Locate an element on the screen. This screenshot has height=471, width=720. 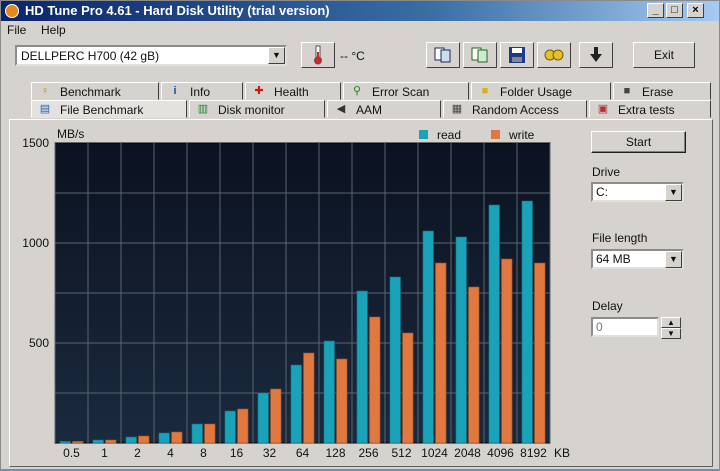
download-button is located at coordinates (596, 55).